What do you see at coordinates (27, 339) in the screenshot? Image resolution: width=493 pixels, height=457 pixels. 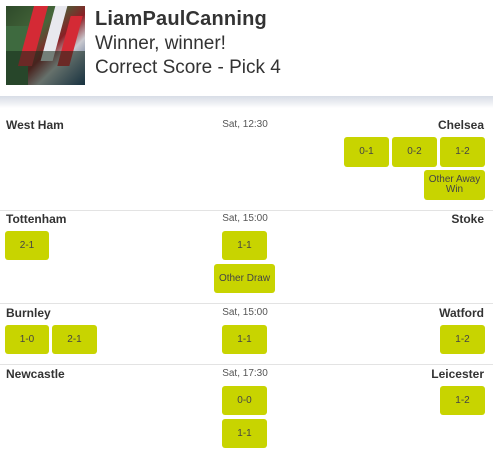 I see `pick-button: 1-0` at bounding box center [27, 339].